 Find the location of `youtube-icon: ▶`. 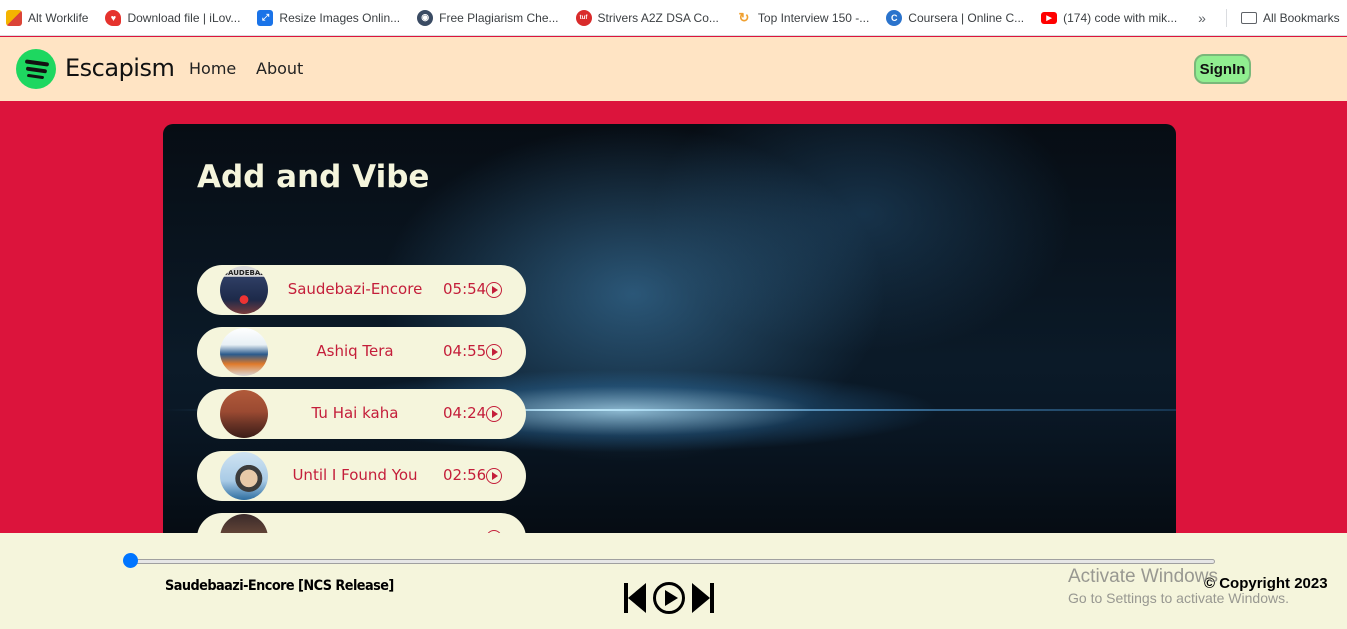

youtube-icon: ▶ is located at coordinates (1049, 17).